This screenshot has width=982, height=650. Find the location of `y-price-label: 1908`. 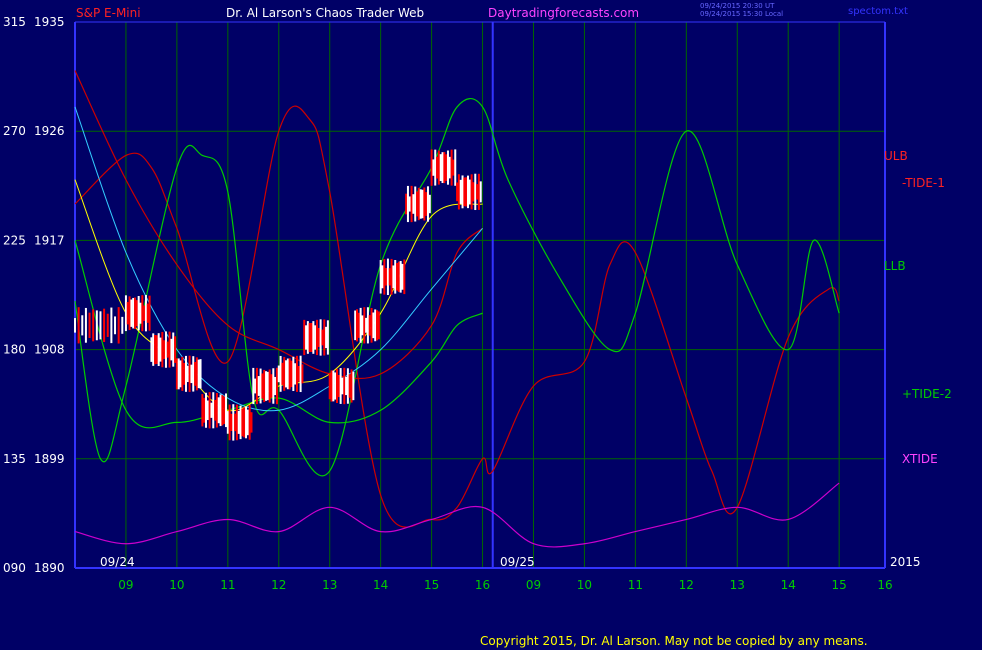

y-price-label: 1908 is located at coordinates (49, 350).